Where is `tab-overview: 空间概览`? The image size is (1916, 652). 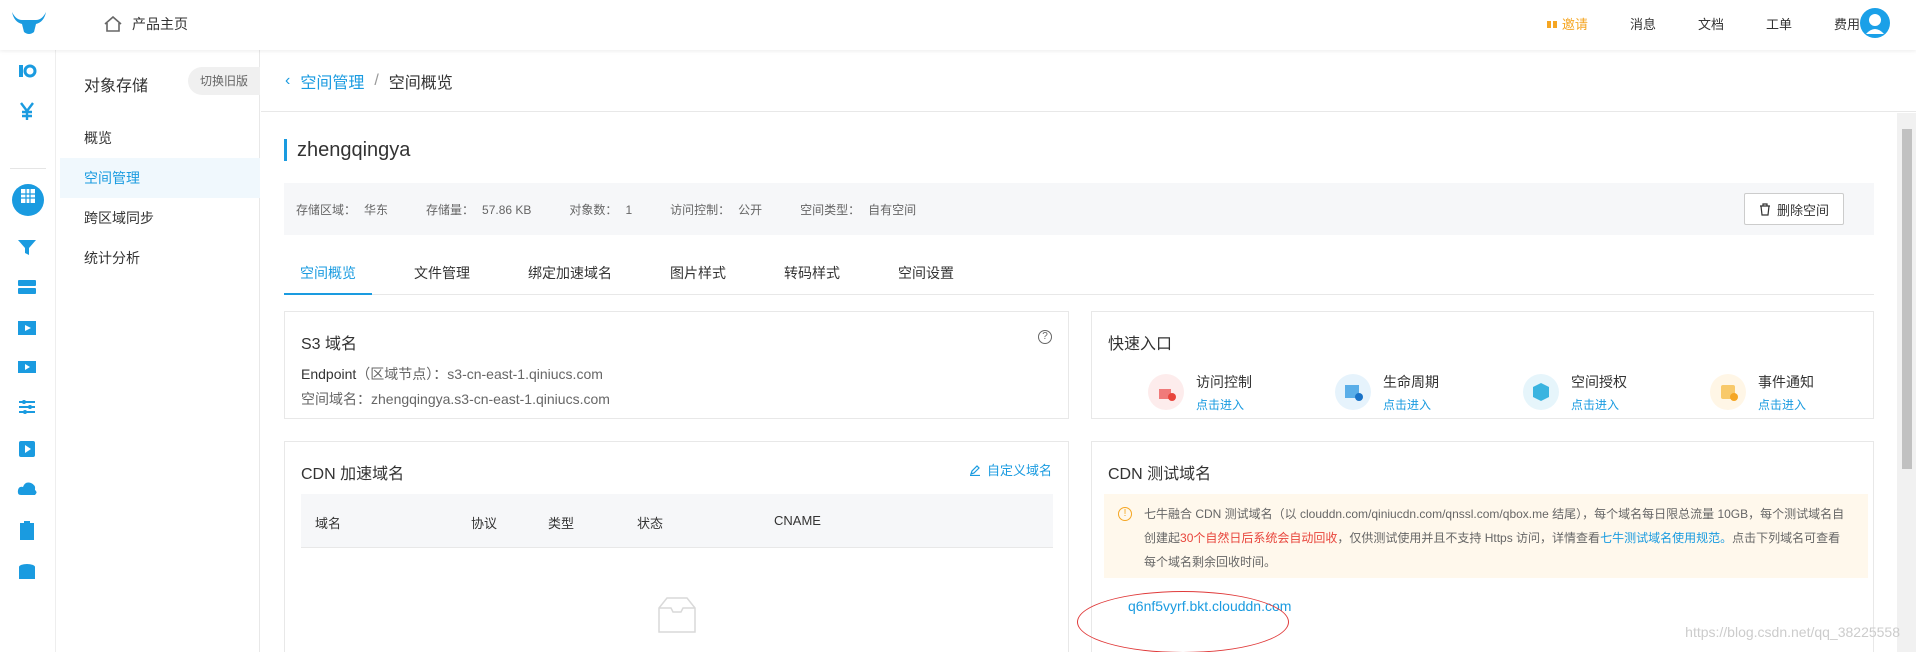
tab-overview: 空间概览 is located at coordinates (328, 274).